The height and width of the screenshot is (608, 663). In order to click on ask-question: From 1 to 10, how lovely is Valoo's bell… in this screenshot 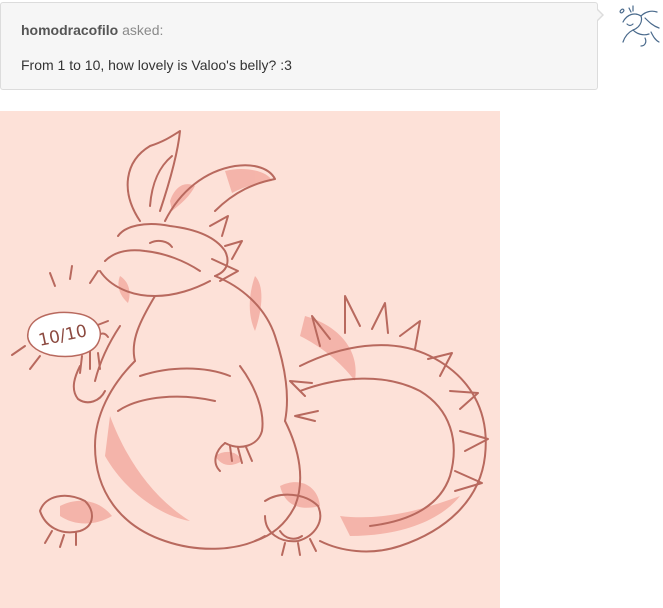, I will do `click(156, 65)`.